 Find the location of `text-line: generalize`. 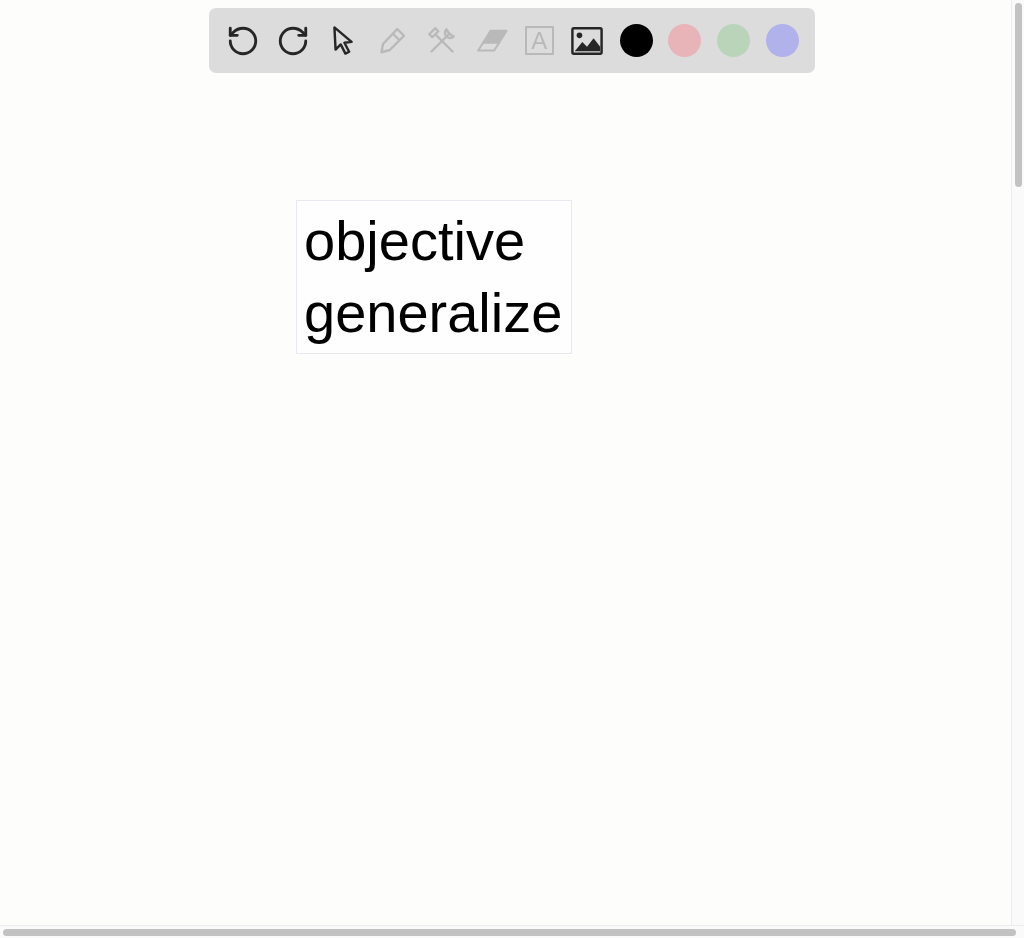

text-line: generalize is located at coordinates (433, 313).